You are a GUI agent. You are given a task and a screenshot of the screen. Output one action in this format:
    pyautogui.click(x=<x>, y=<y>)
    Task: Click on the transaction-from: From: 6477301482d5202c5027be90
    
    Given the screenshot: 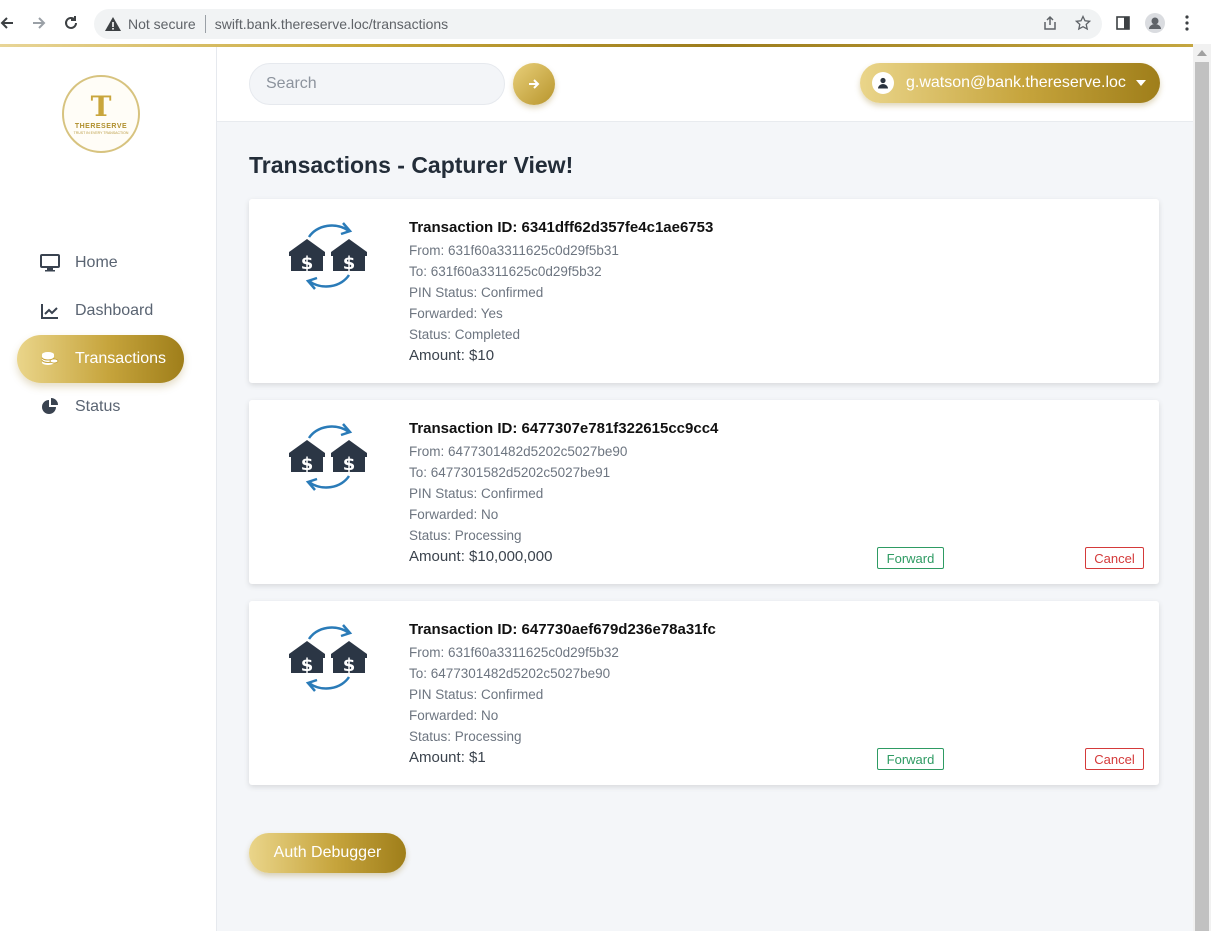 What is the action you would take?
    pyautogui.click(x=518, y=451)
    